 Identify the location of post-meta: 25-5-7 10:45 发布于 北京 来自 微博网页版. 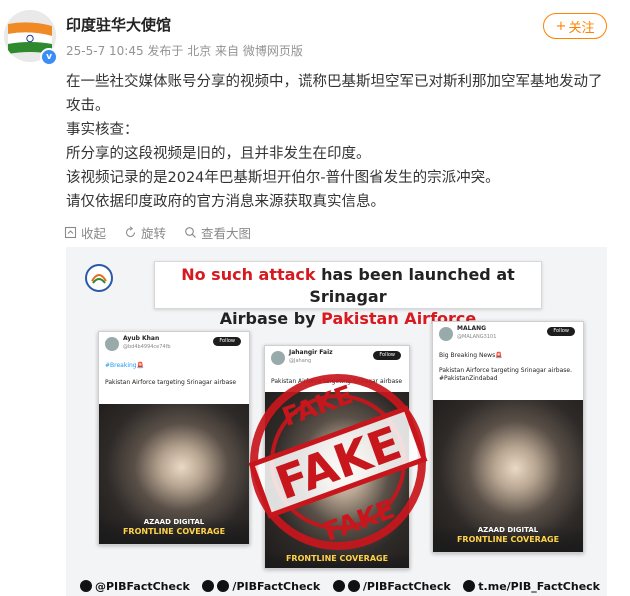
(184, 51).